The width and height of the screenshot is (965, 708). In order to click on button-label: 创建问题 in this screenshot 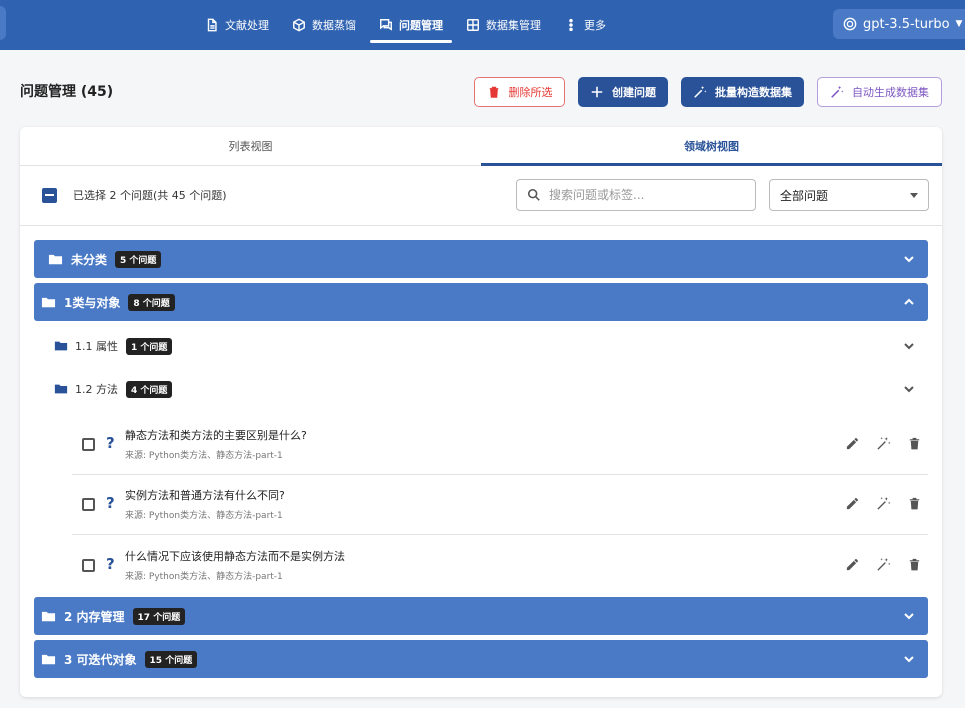, I will do `click(634, 92)`.